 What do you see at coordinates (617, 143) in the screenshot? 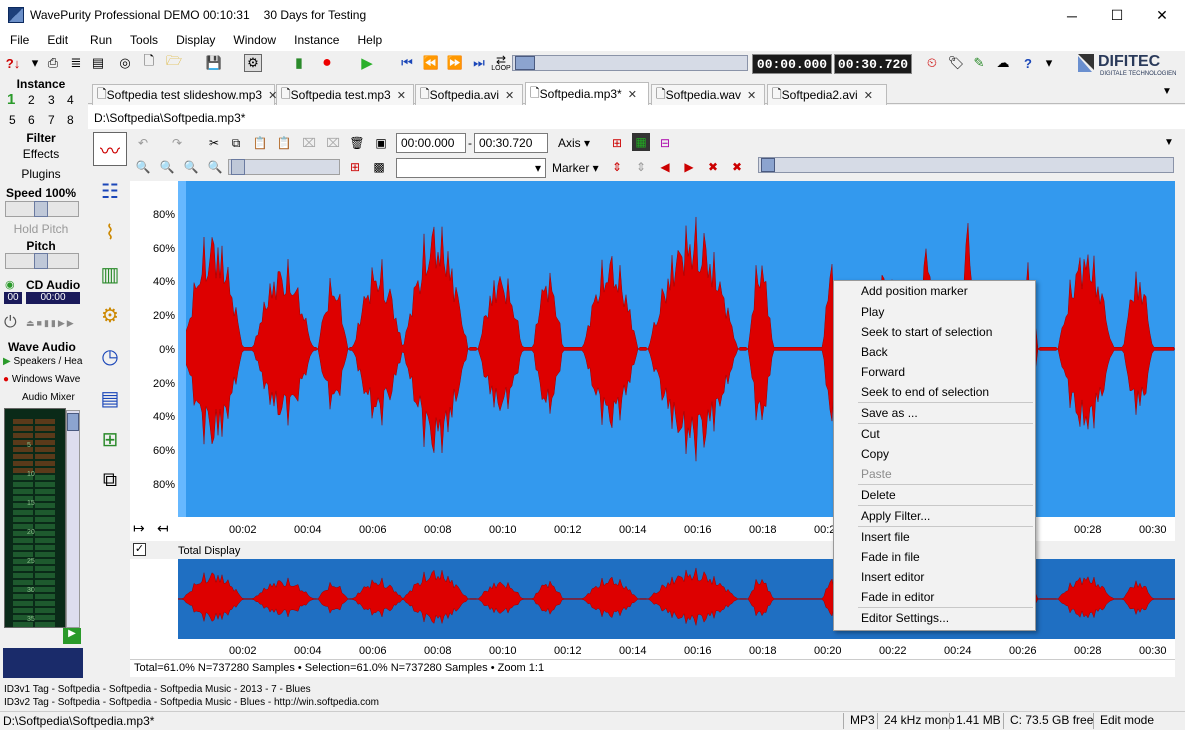
I see `axis-grid-icon: ⊞` at bounding box center [617, 143].